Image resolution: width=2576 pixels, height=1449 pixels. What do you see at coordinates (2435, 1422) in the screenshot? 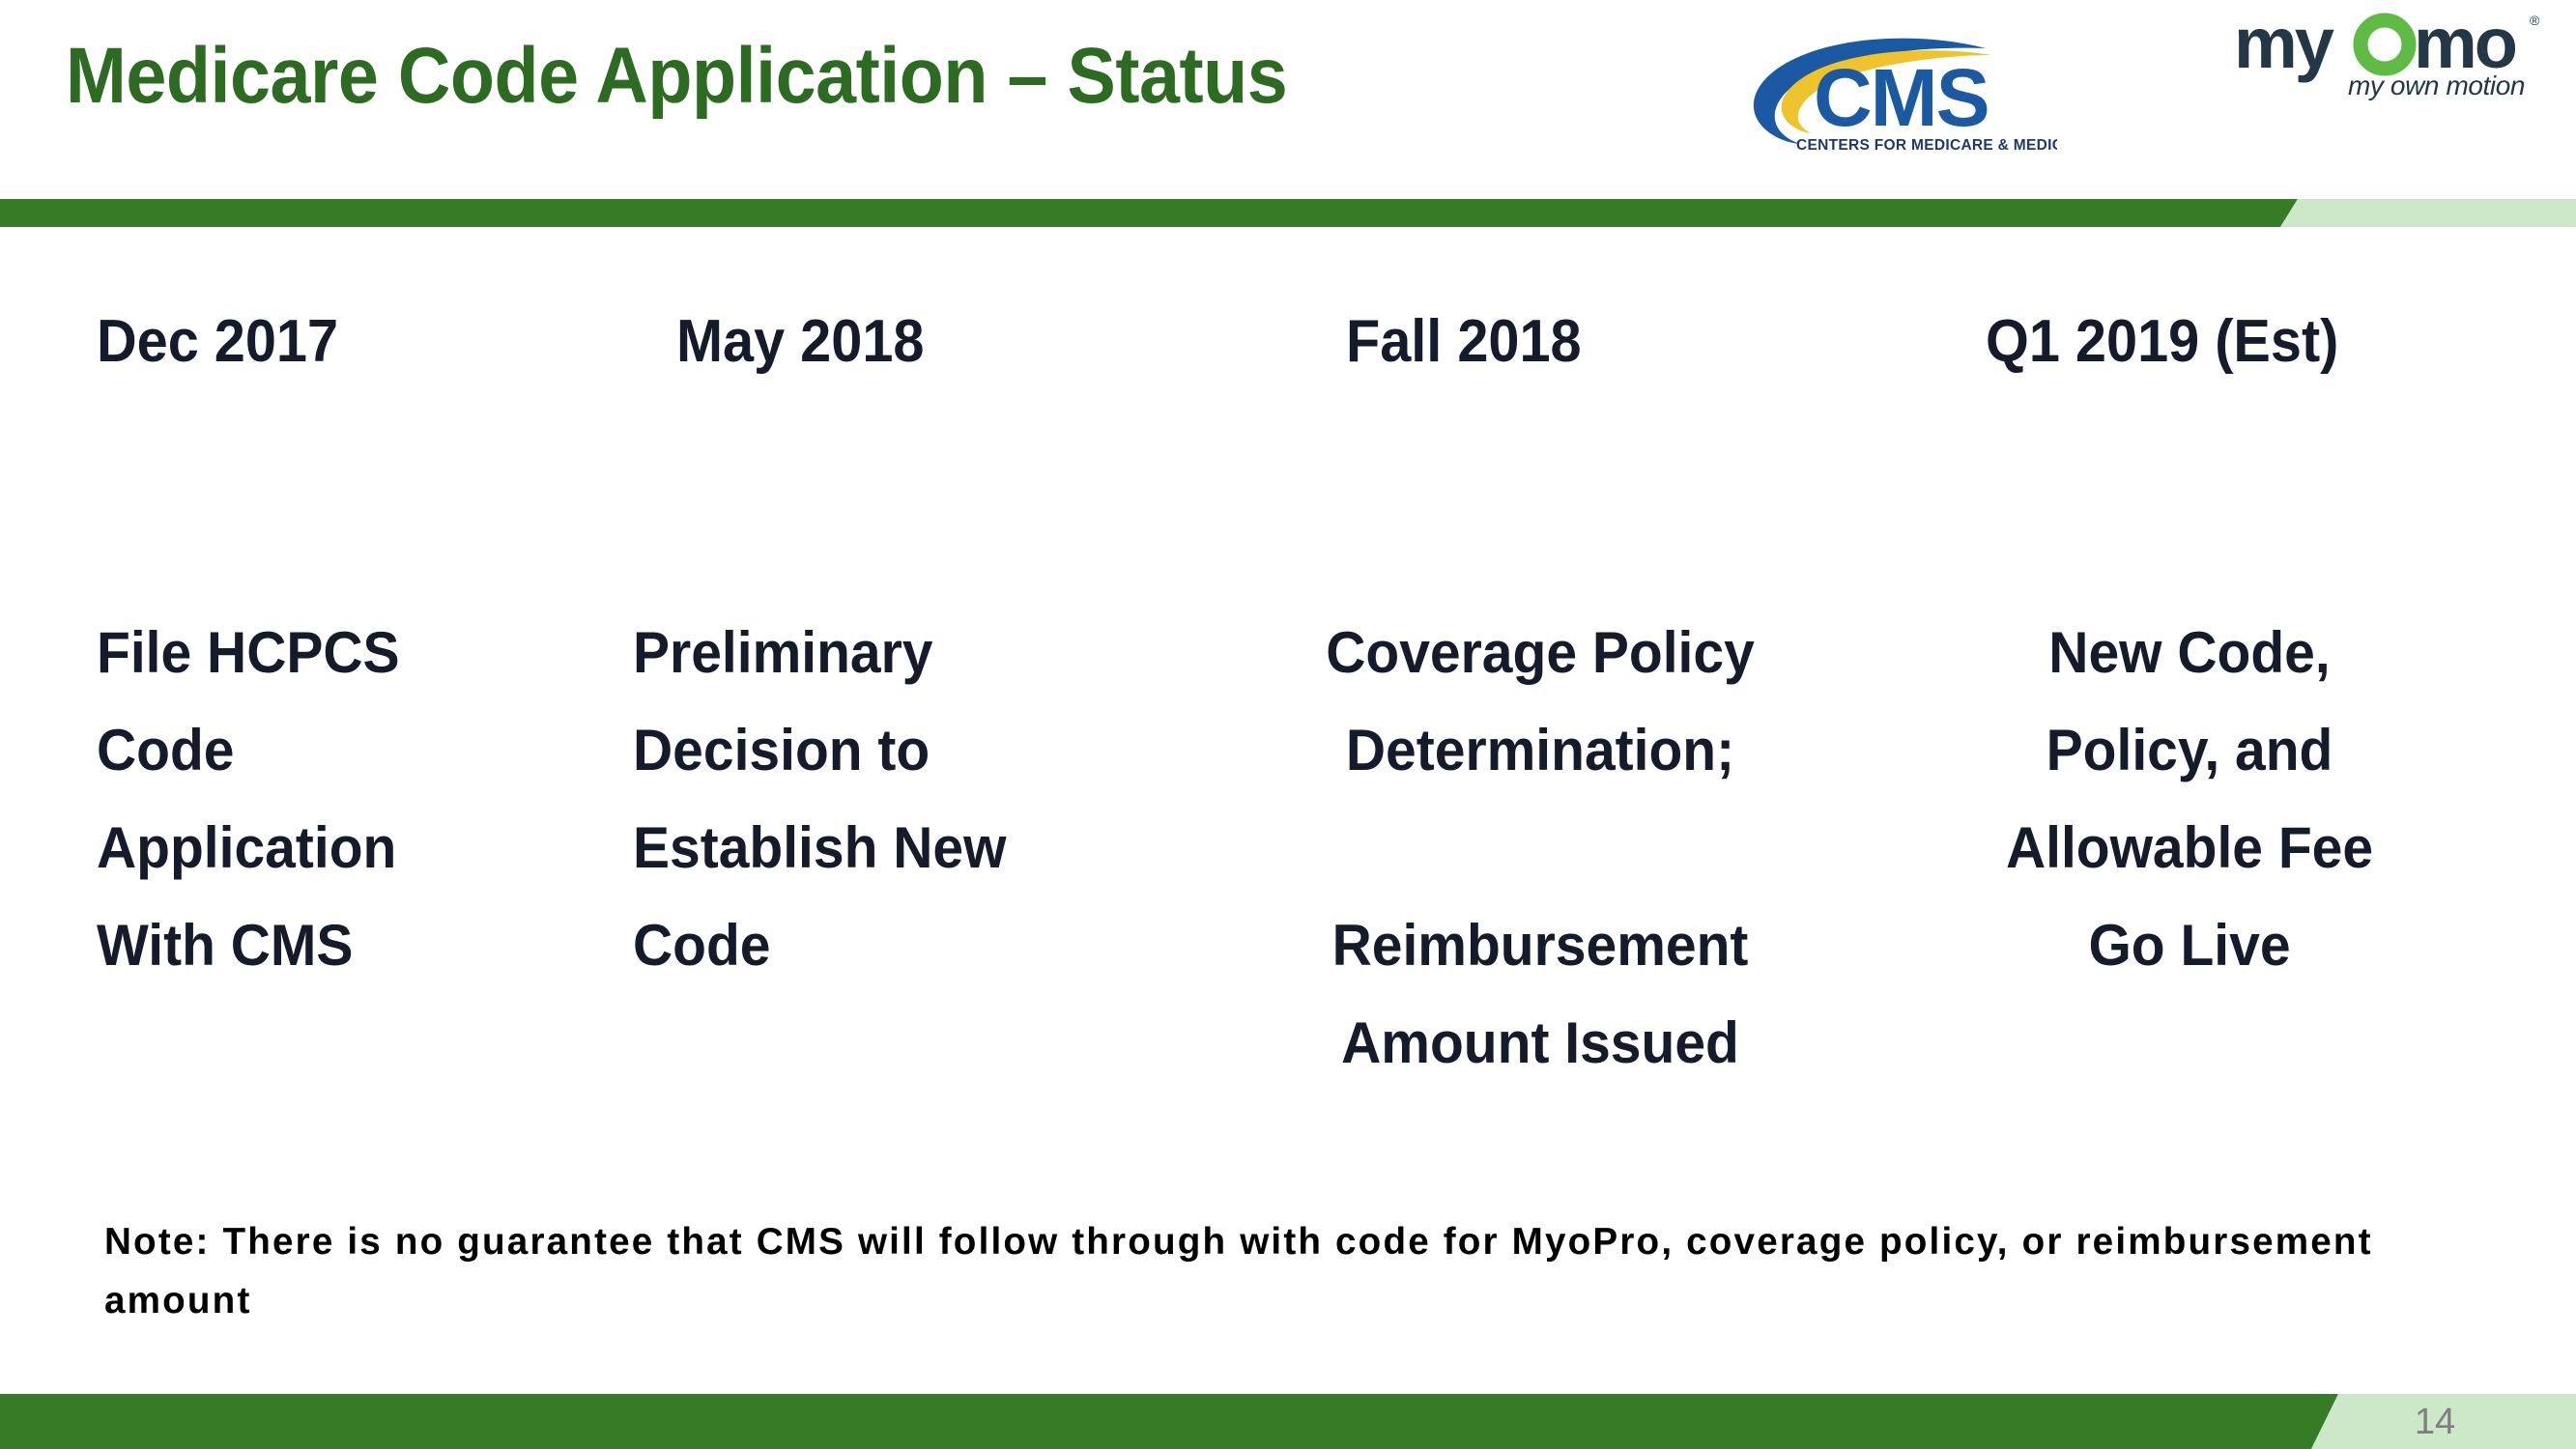
I see `page-number: 14` at bounding box center [2435, 1422].